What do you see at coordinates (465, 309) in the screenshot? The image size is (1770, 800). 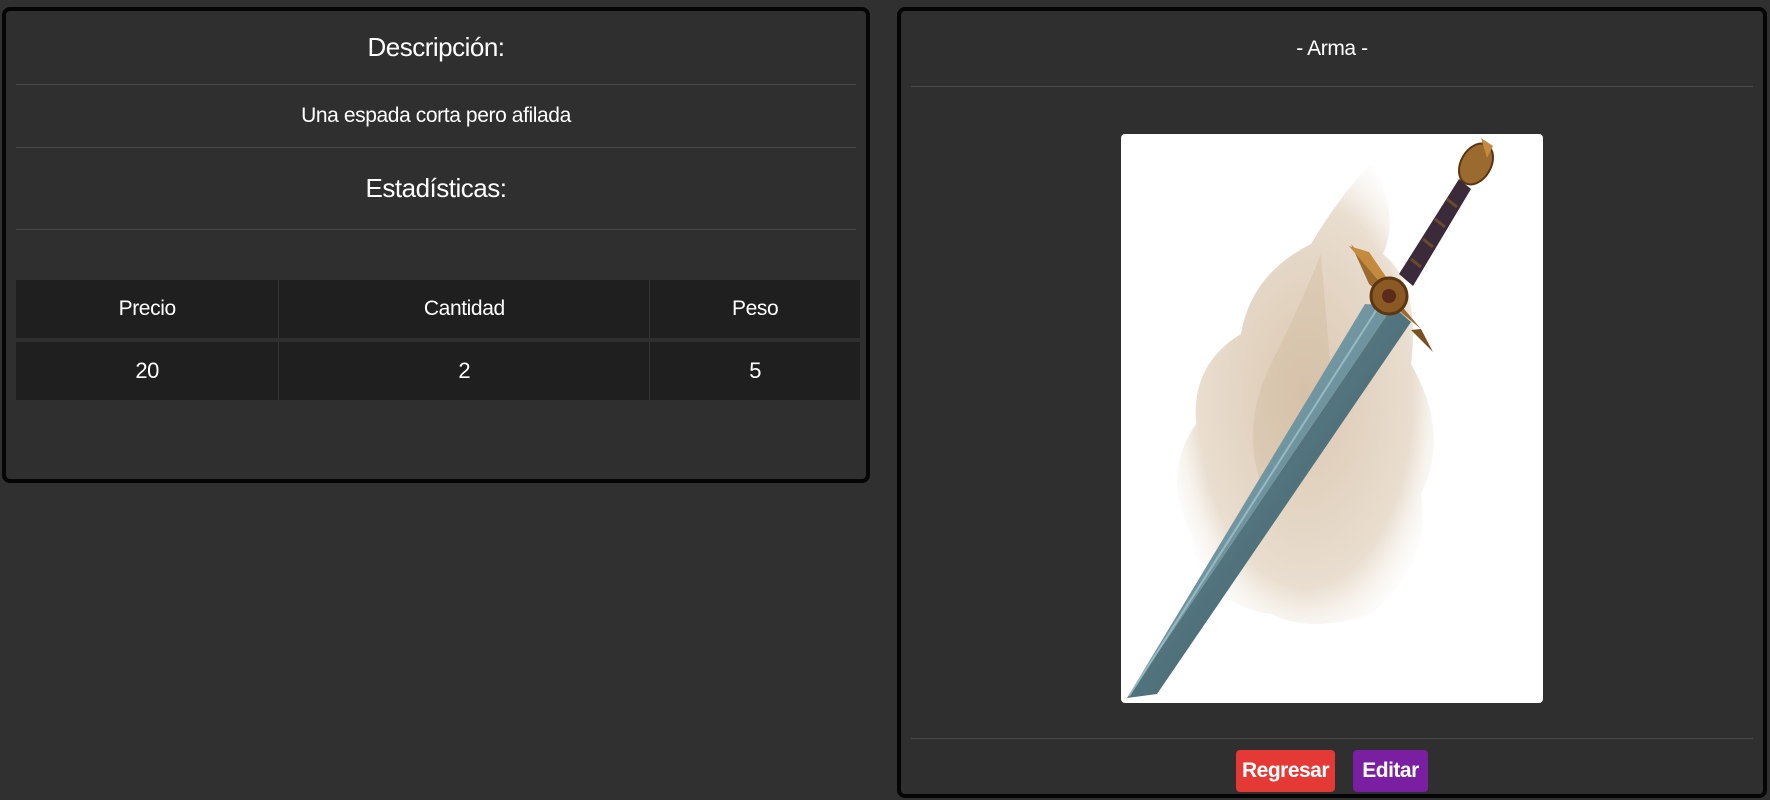 I see `stats-header-quantity: Cantidad` at bounding box center [465, 309].